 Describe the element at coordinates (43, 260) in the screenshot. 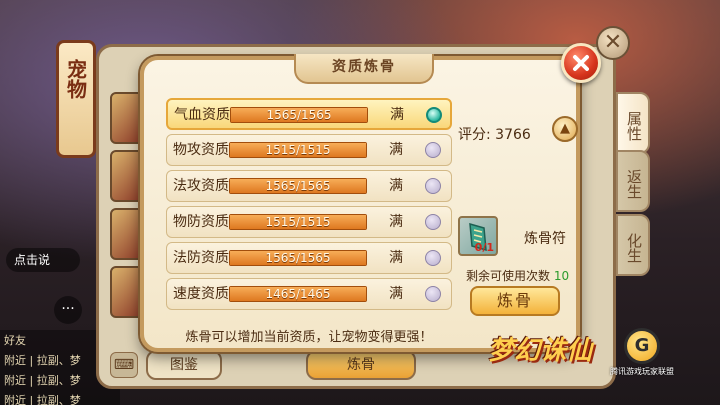

I see `voice-chat-button: 点击说` at that location.